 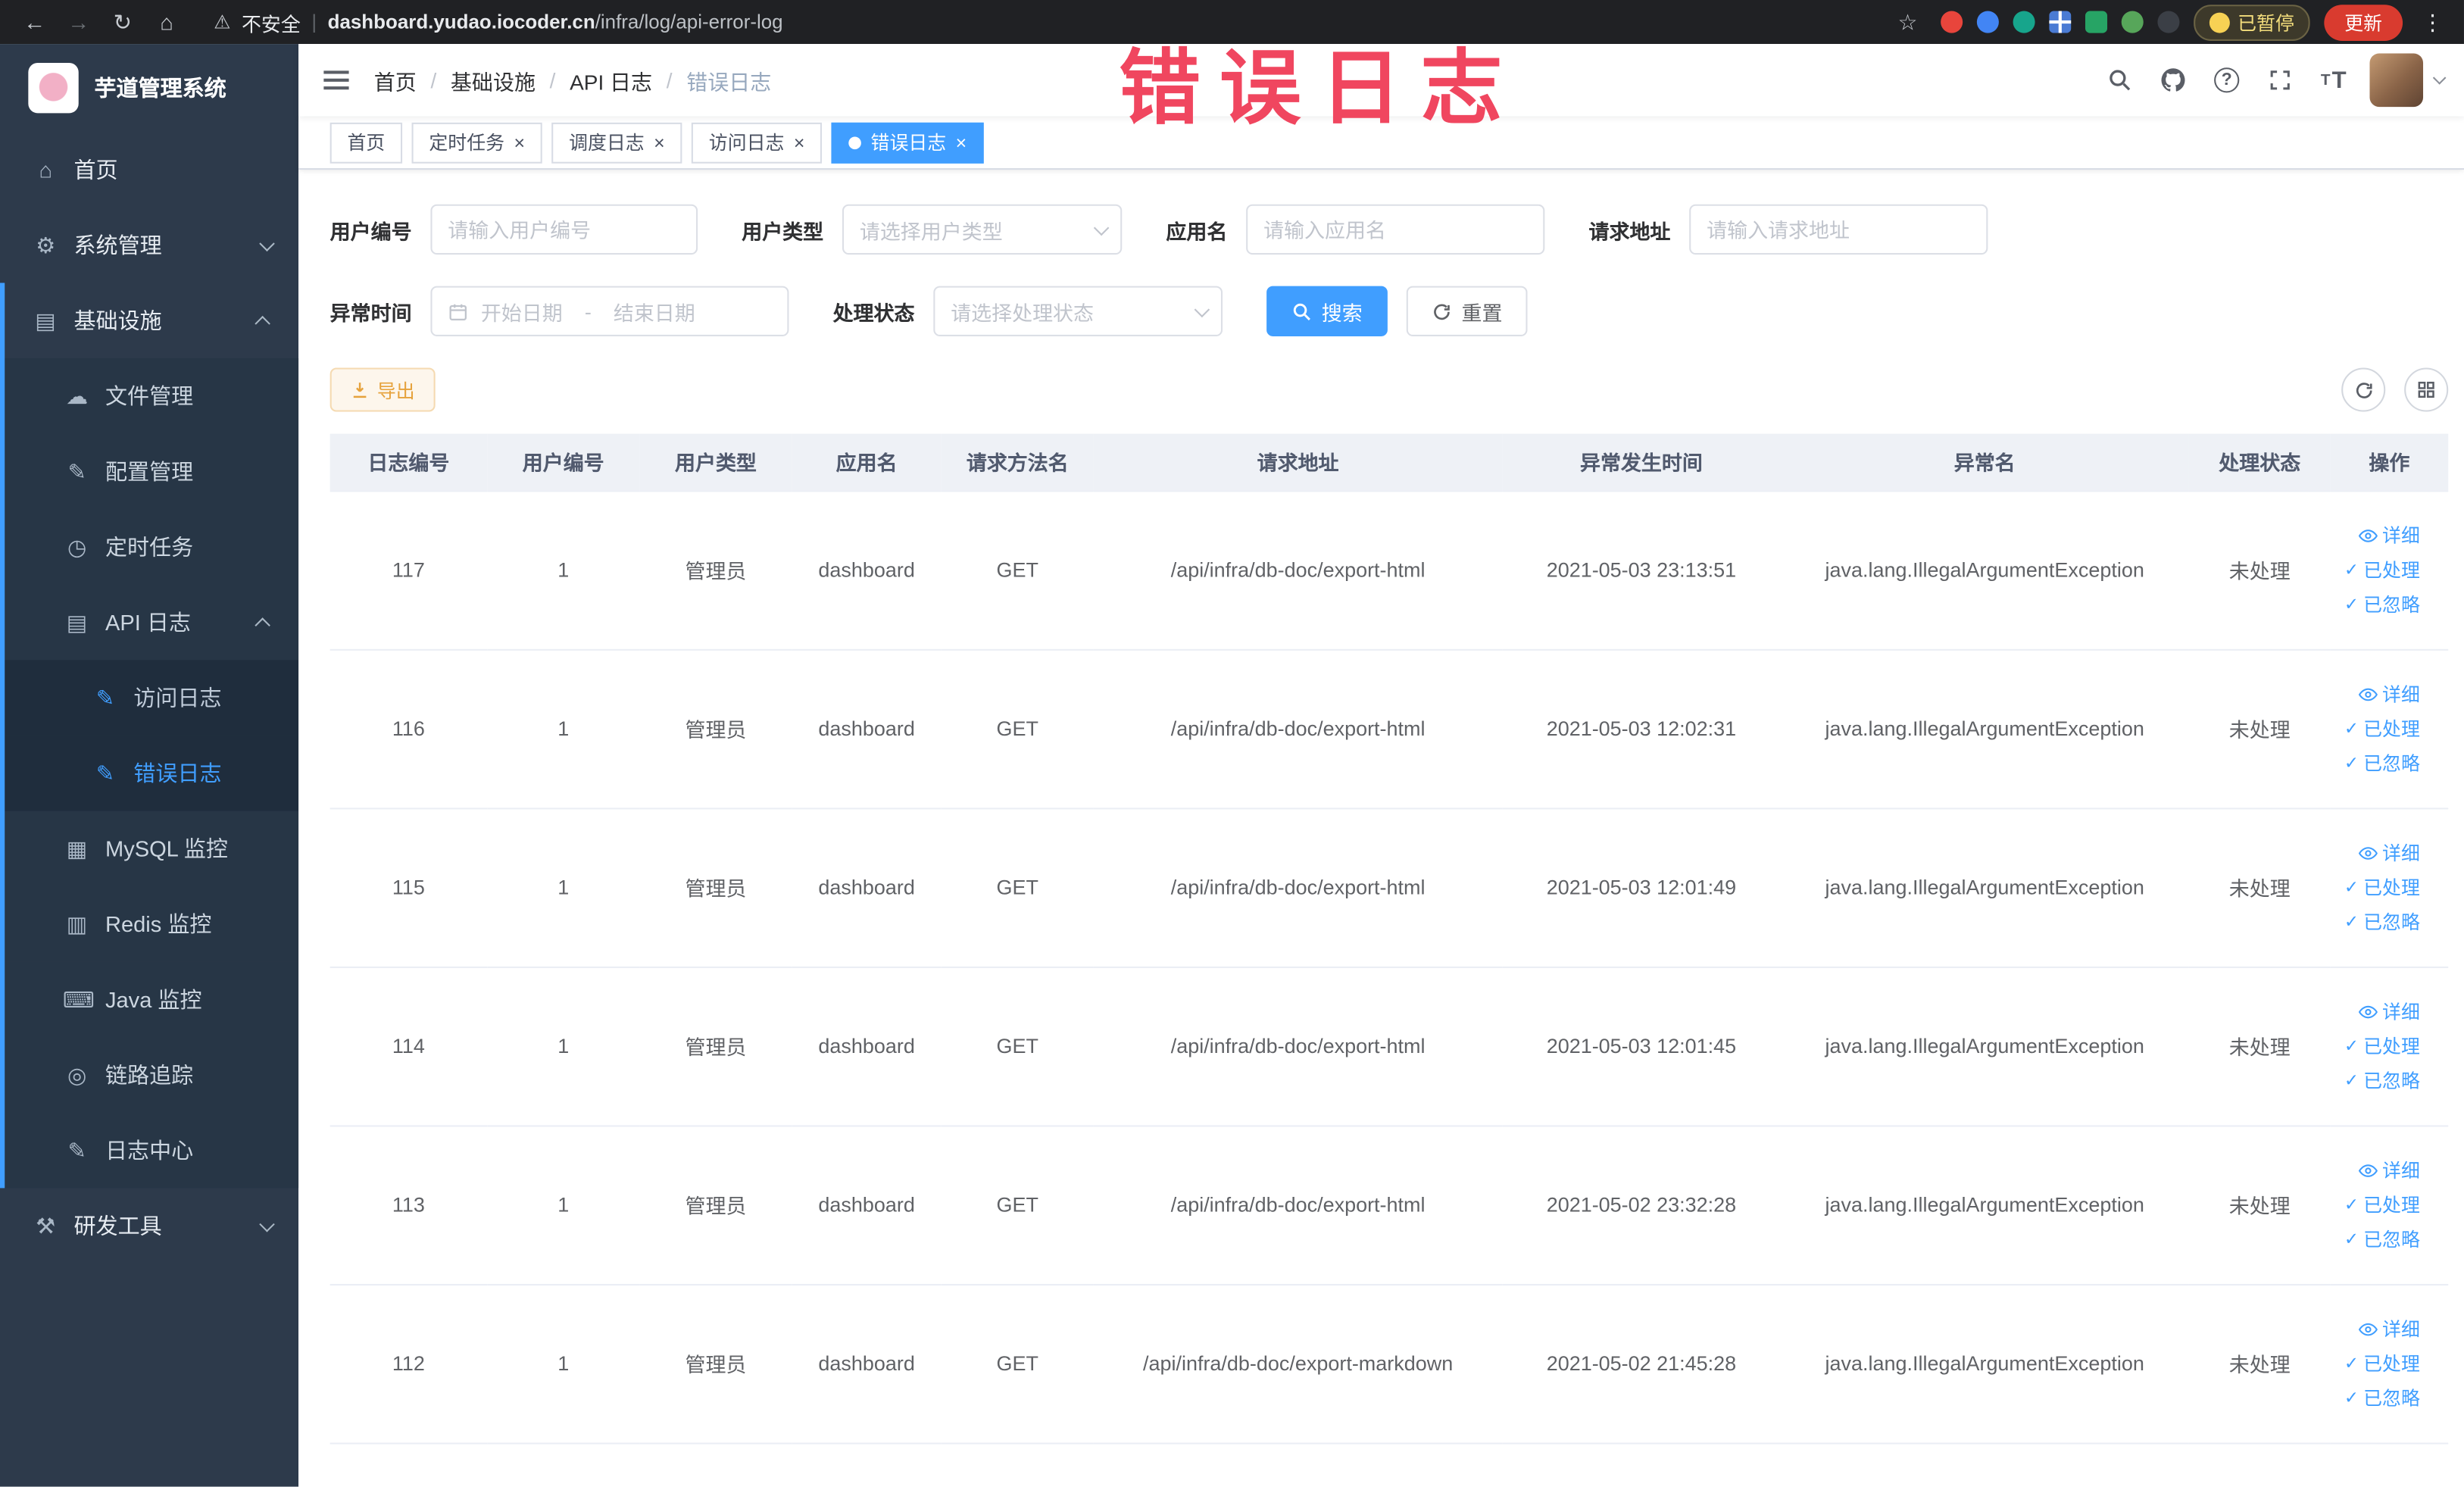 What do you see at coordinates (2060, 22) in the screenshot?
I see `extension-icon-grid` at bounding box center [2060, 22].